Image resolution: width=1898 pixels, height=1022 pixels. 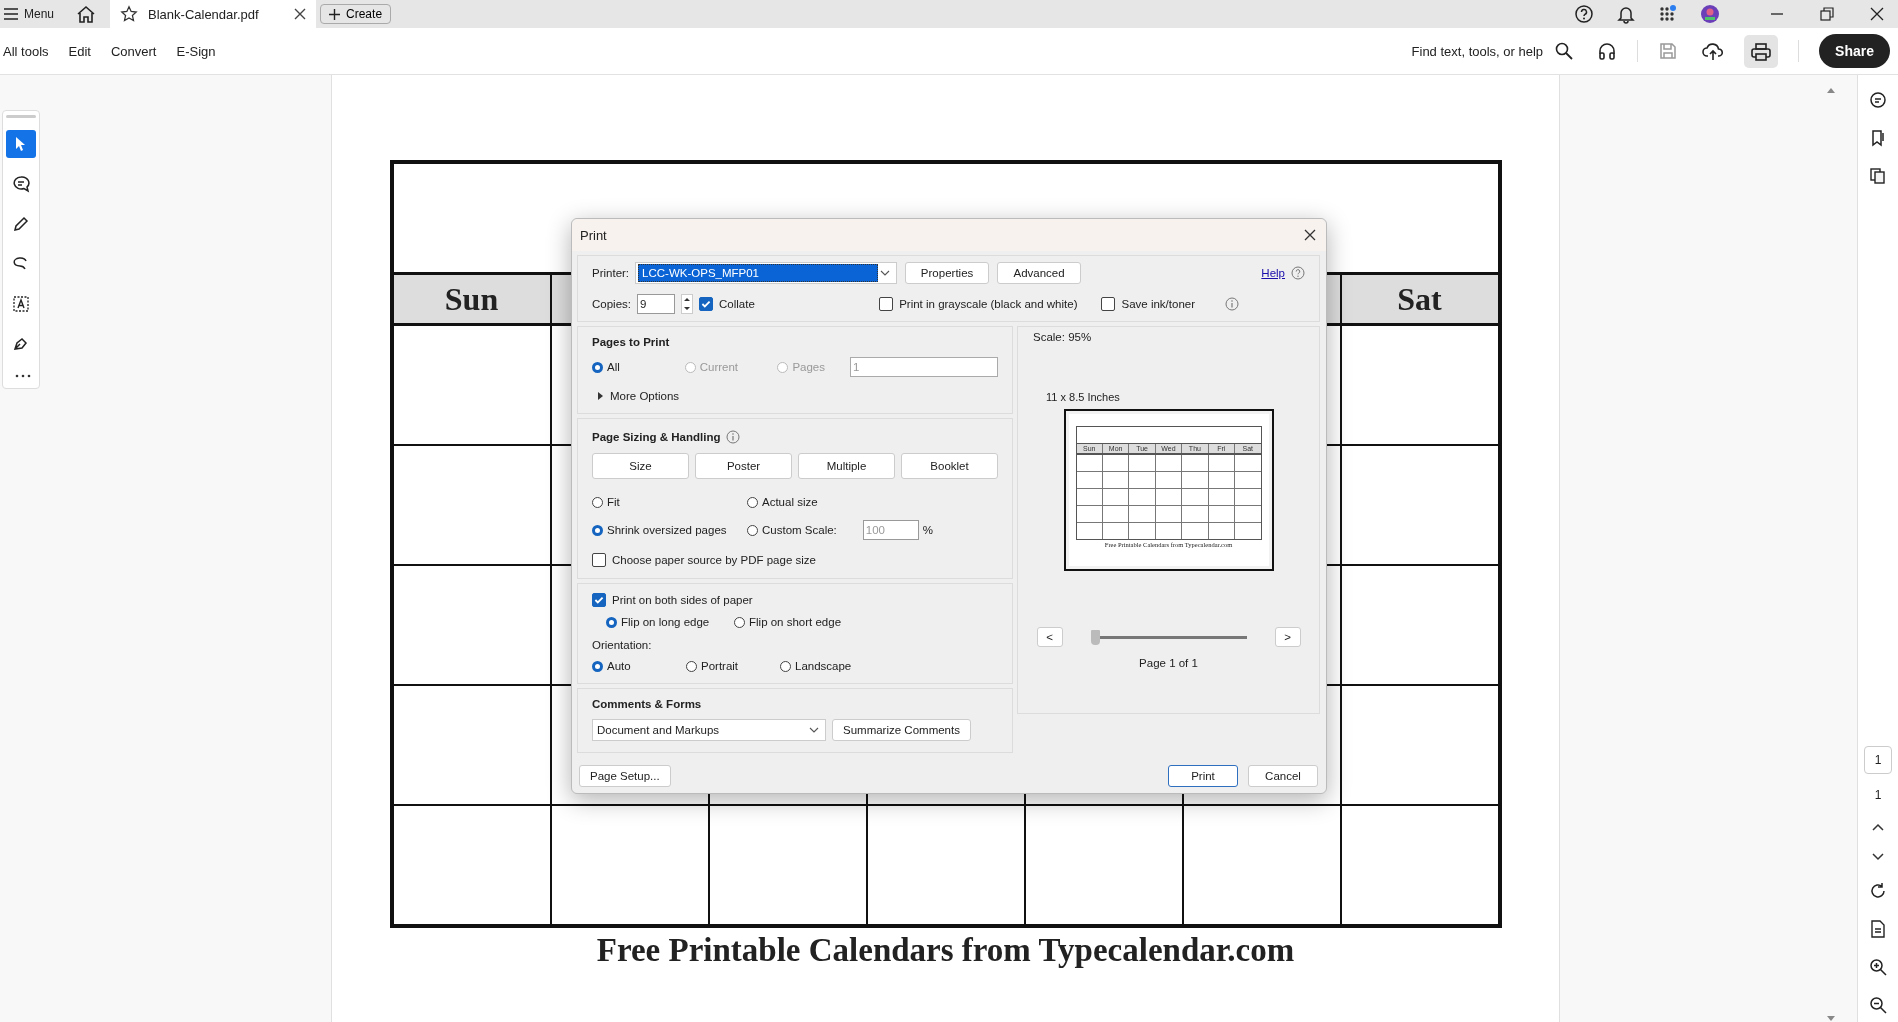 I want to click on search-icon, so click(x=1564, y=51).